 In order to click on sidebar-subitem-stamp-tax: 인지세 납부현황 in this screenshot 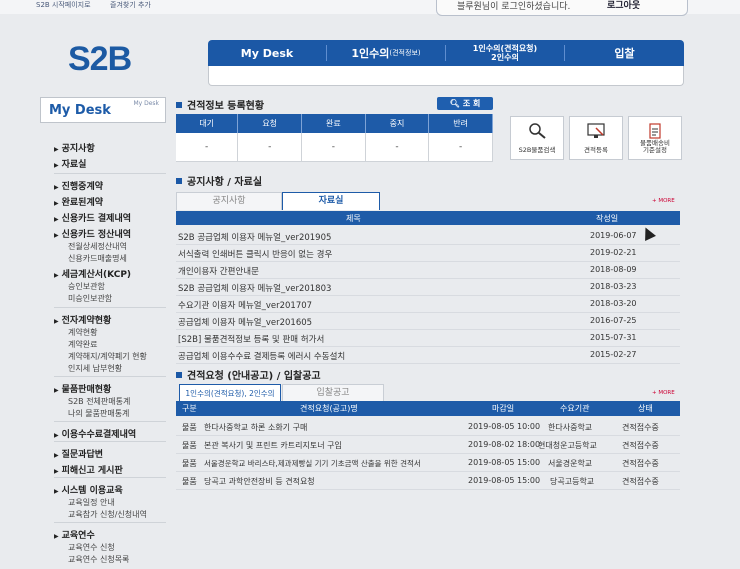, I will do `click(95, 368)`.